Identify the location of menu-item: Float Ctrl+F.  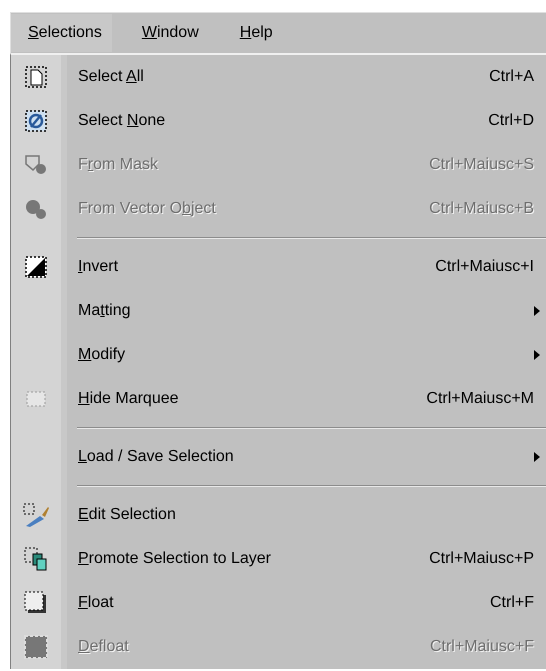
(278, 603).